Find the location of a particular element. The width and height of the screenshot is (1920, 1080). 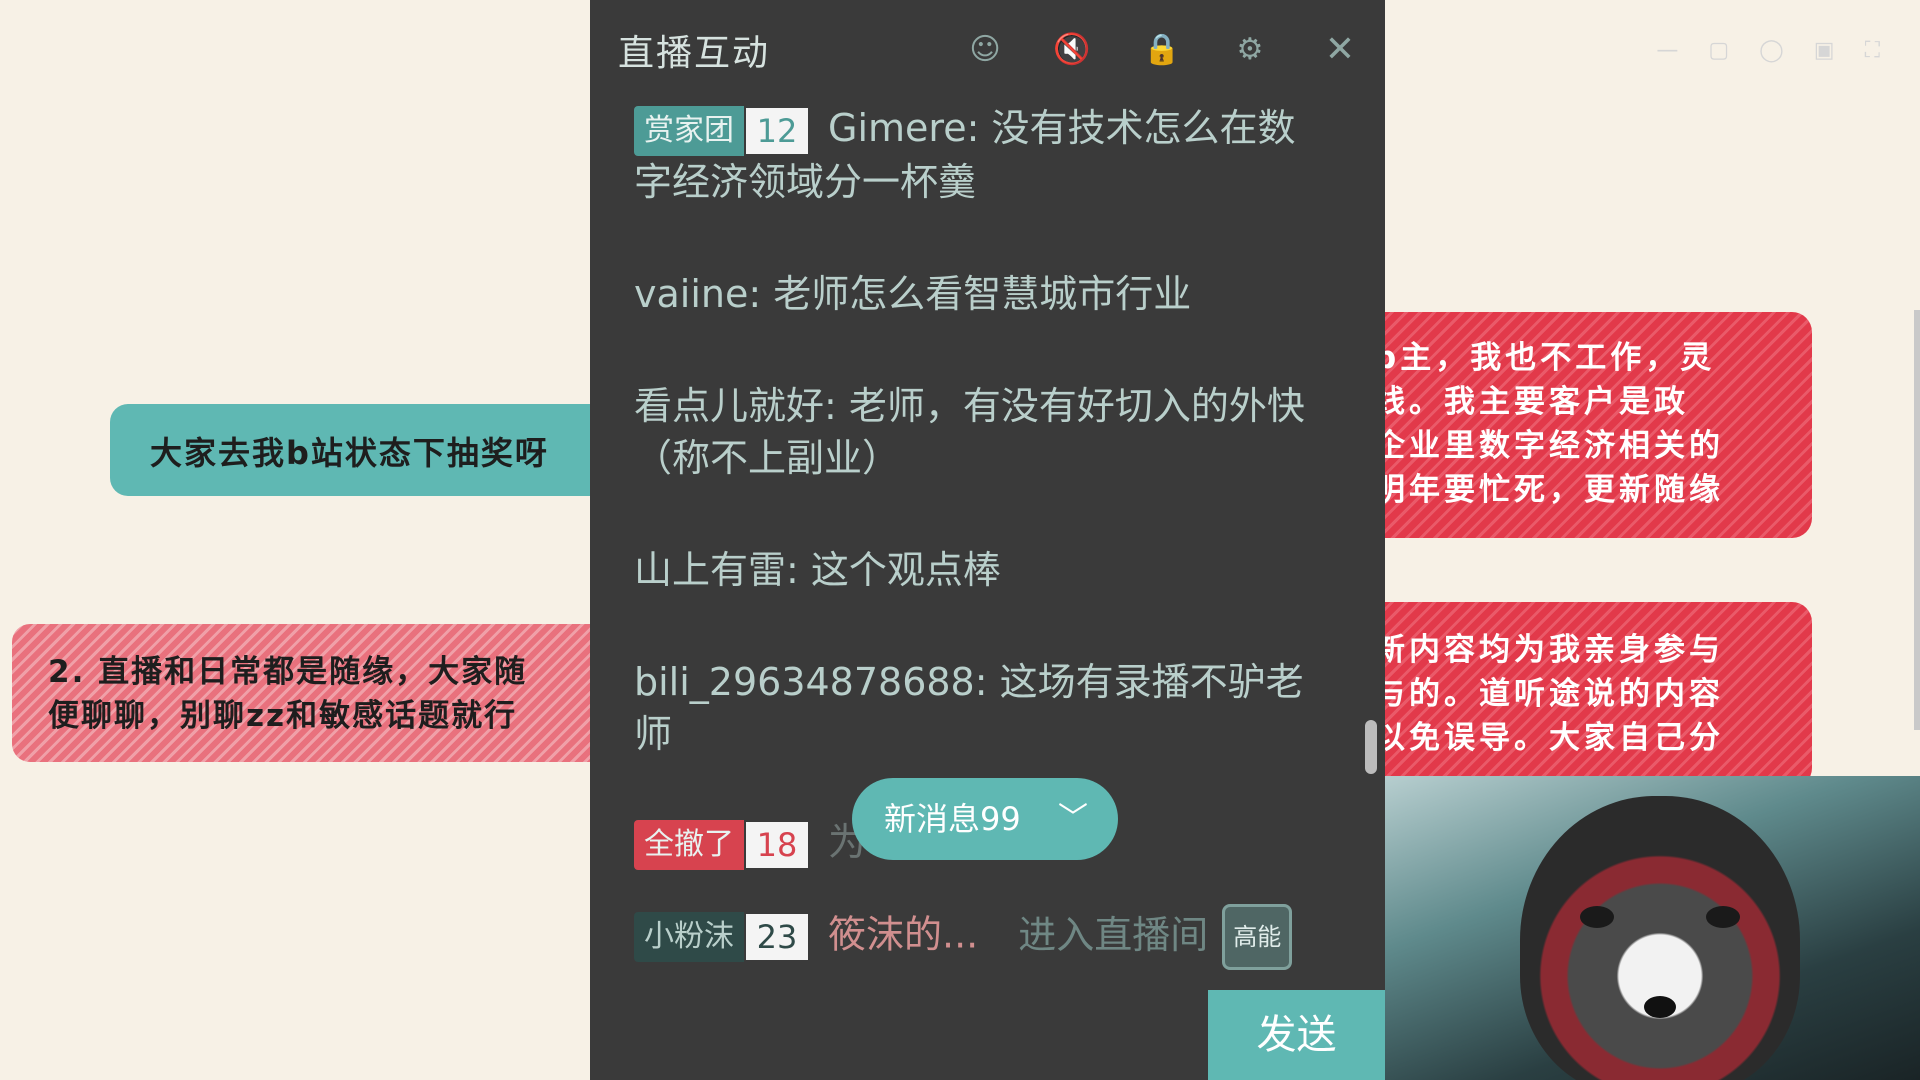

badge-level: 12 is located at coordinates (777, 130).